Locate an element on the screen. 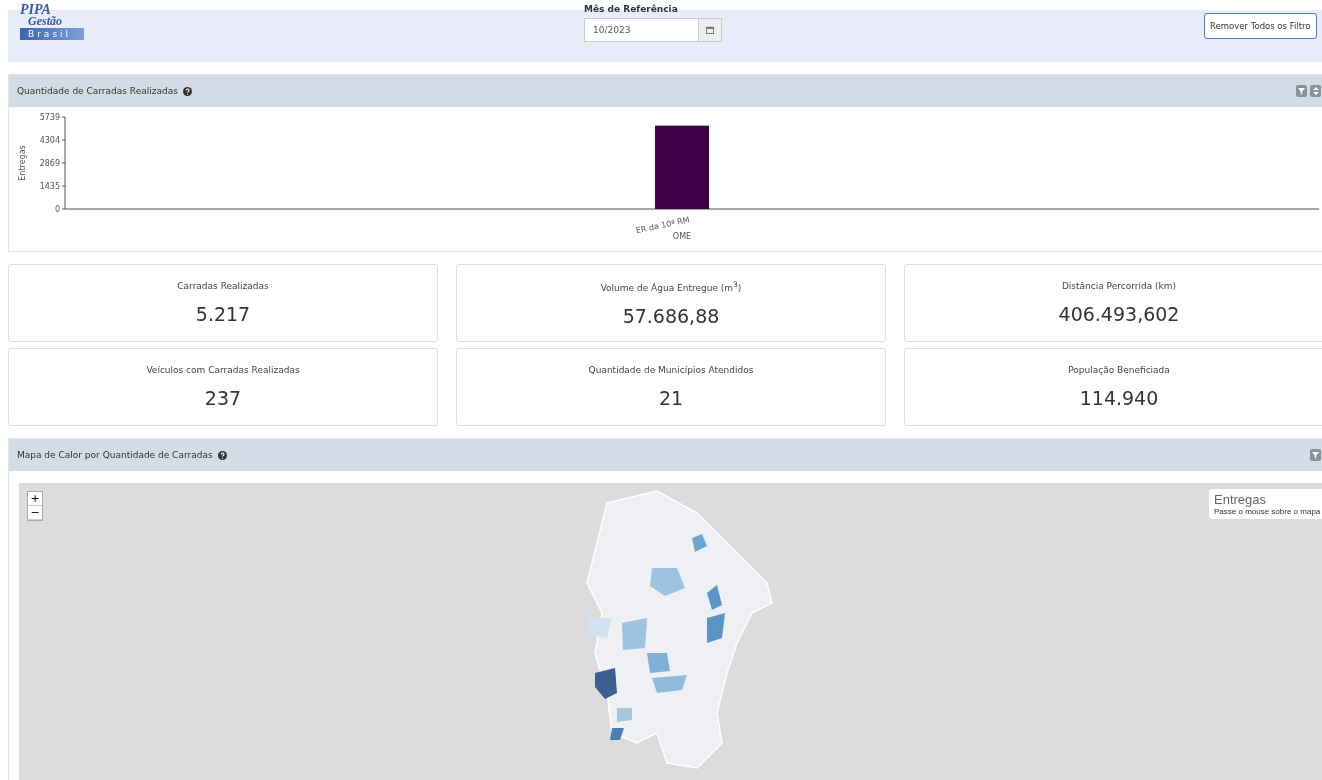 The height and width of the screenshot is (780, 1322). stat-label: Veículos com Carradas Realizadas is located at coordinates (223, 370).